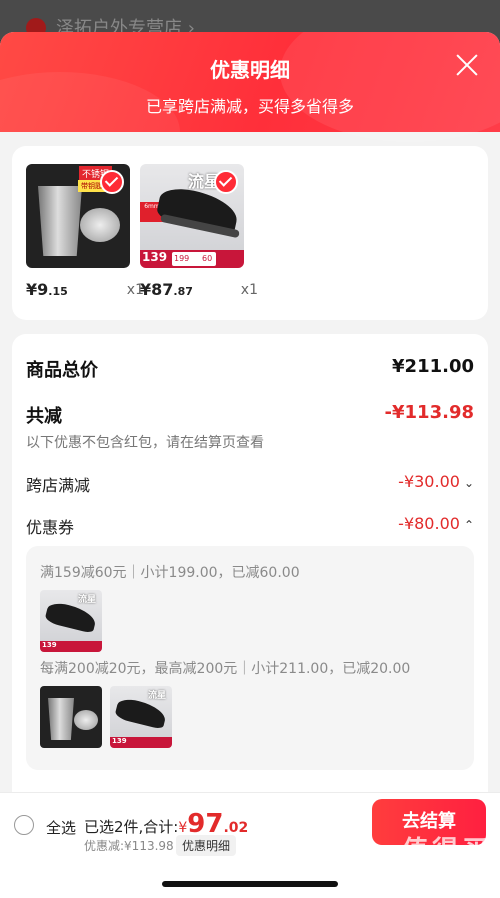 The image size is (500, 898). What do you see at coordinates (24, 825) in the screenshot?
I see `select-all-radio` at bounding box center [24, 825].